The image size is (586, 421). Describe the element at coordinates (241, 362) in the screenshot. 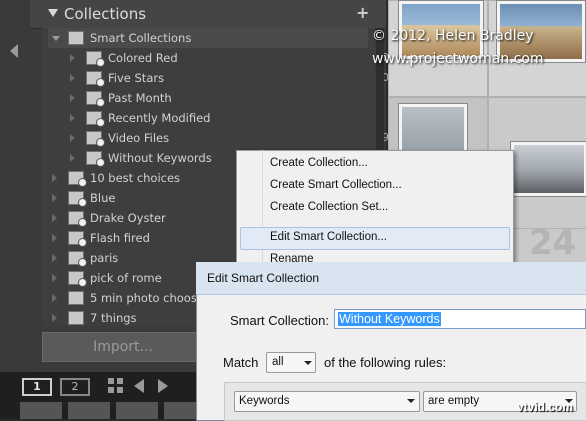

I see `match-label: Match` at that location.